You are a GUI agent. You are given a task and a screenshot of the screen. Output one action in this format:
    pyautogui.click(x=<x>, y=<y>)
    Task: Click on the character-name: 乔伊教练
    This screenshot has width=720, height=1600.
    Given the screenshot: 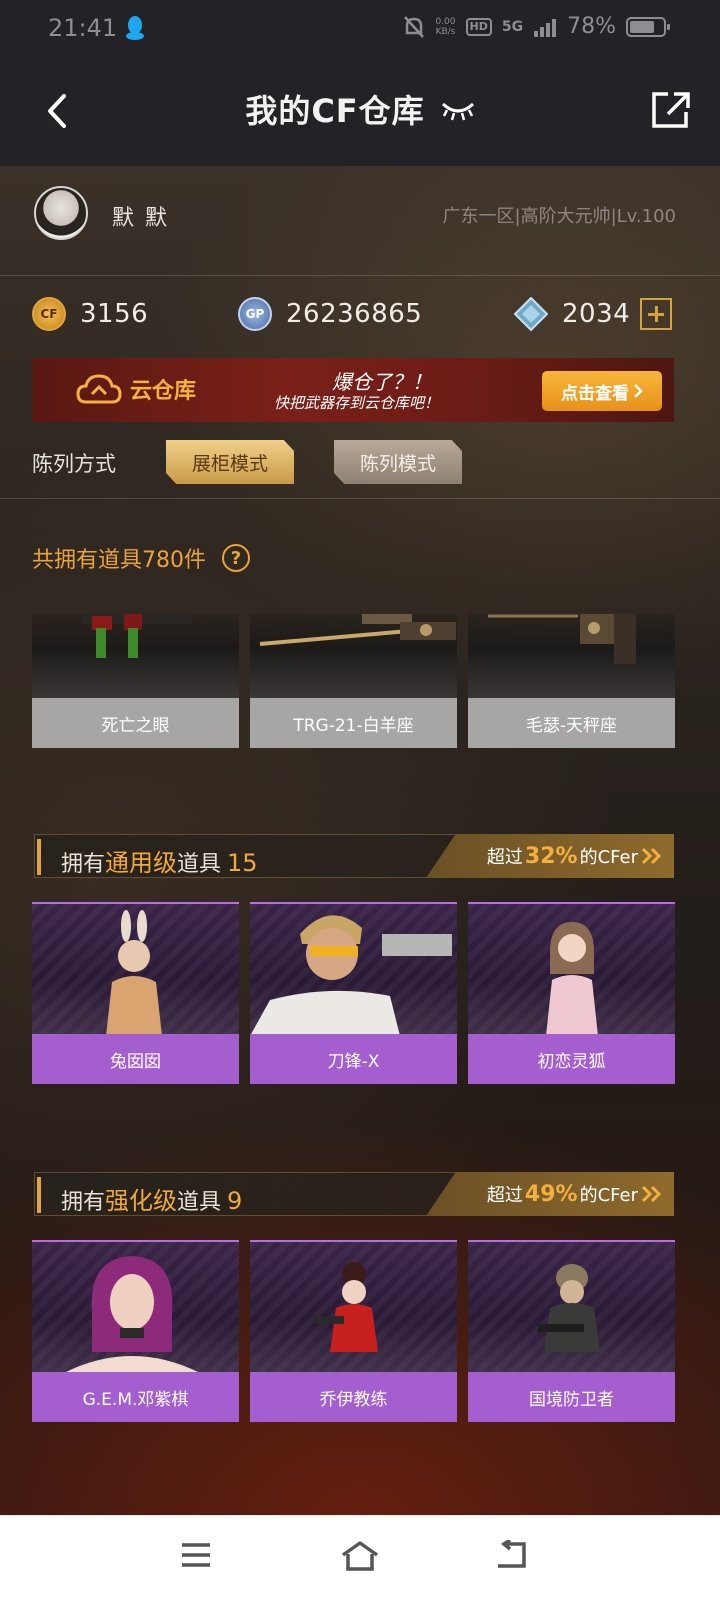 What is the action you would take?
    pyautogui.click(x=353, y=1397)
    